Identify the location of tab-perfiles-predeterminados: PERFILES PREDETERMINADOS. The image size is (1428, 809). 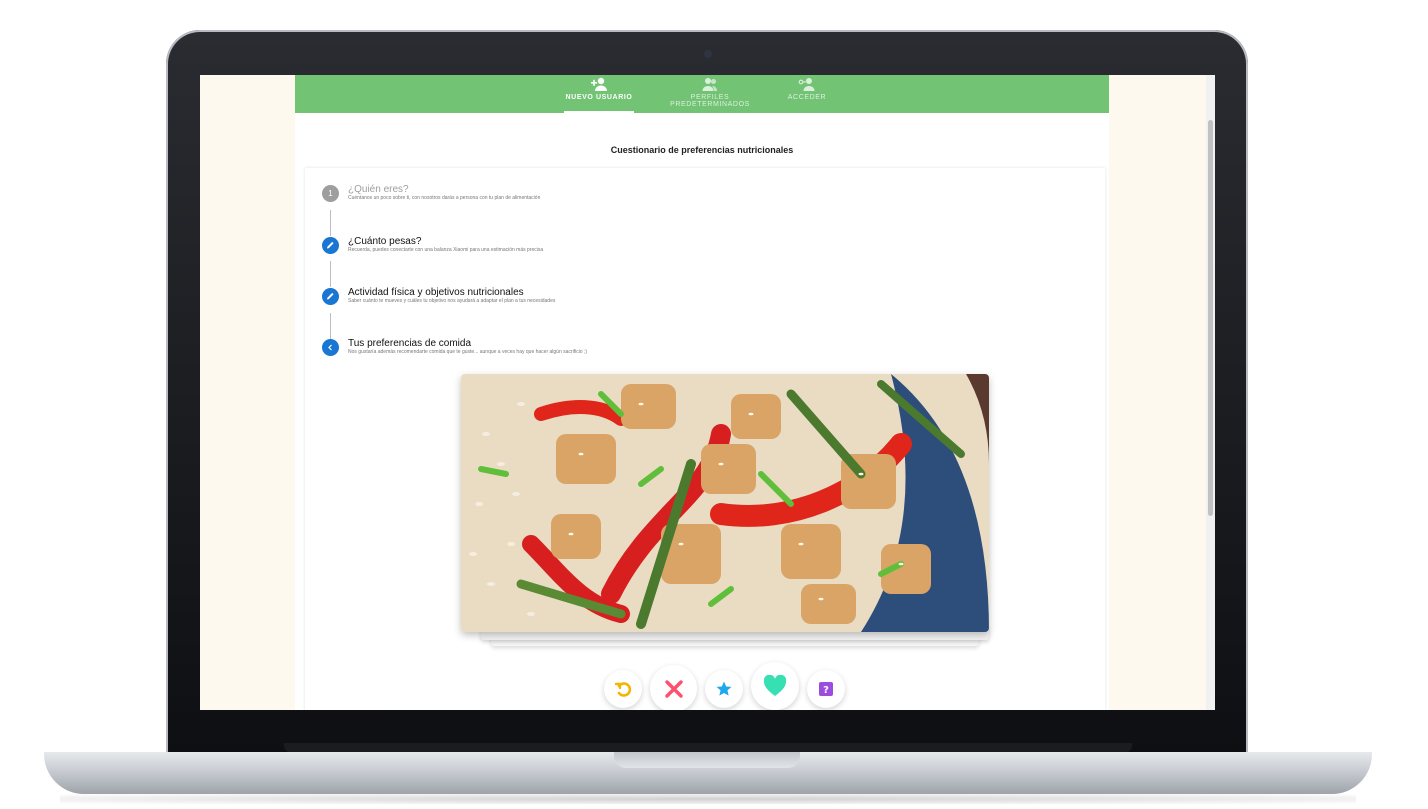
(710, 94).